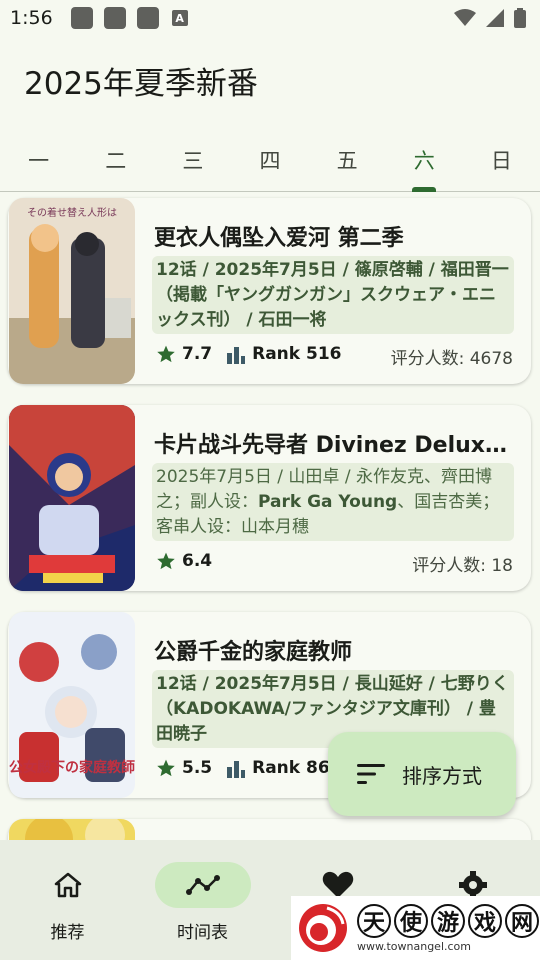 The width and height of the screenshot is (540, 960). I want to click on nav-recommend: 推荐, so click(67, 900).